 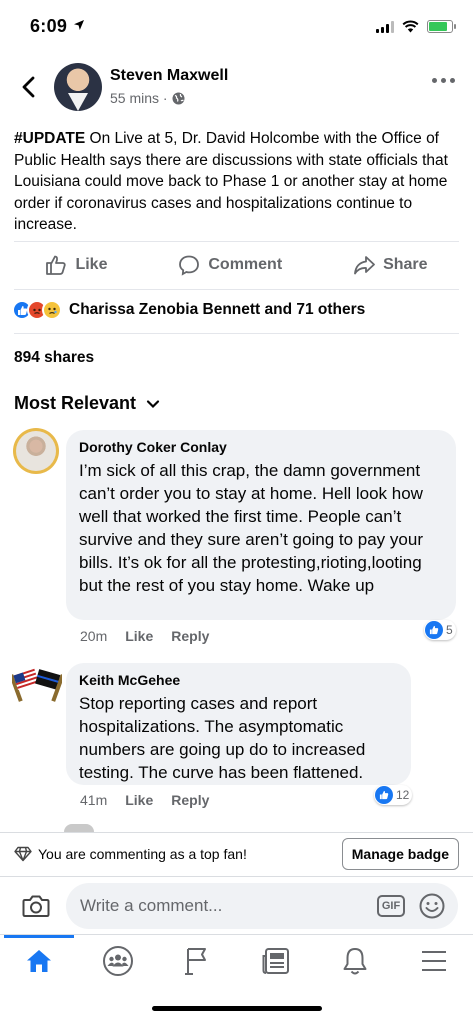 What do you see at coordinates (441, 26) in the screenshot?
I see `battery-icon` at bounding box center [441, 26].